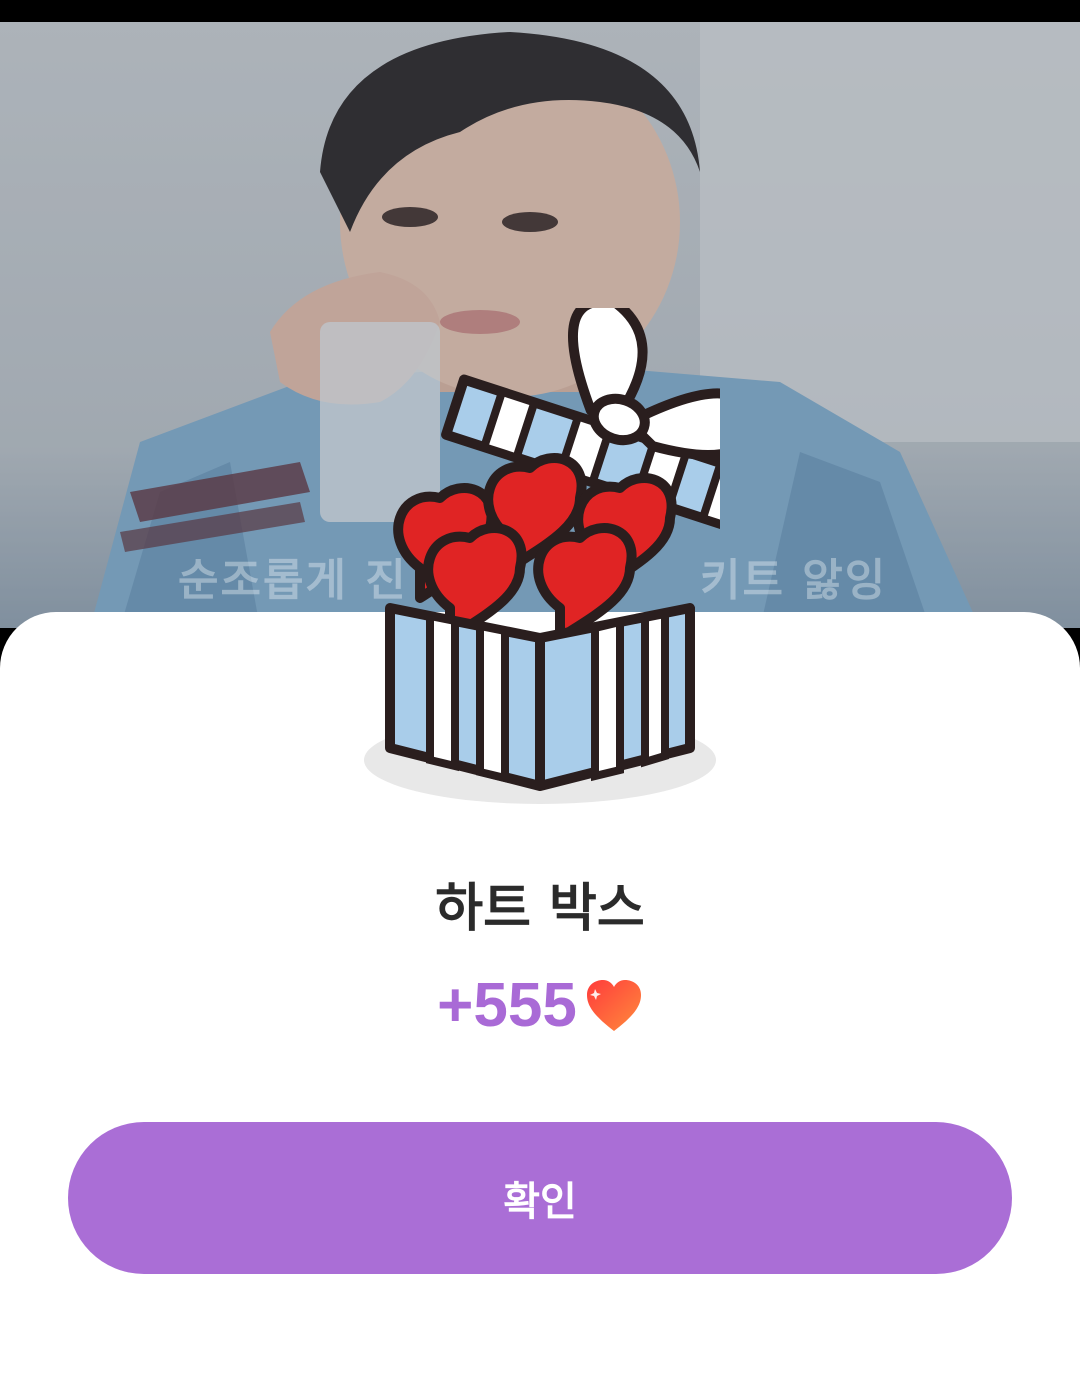 This screenshot has width=1080, height=1378. I want to click on reward-title: 하트 박스, so click(540, 909).